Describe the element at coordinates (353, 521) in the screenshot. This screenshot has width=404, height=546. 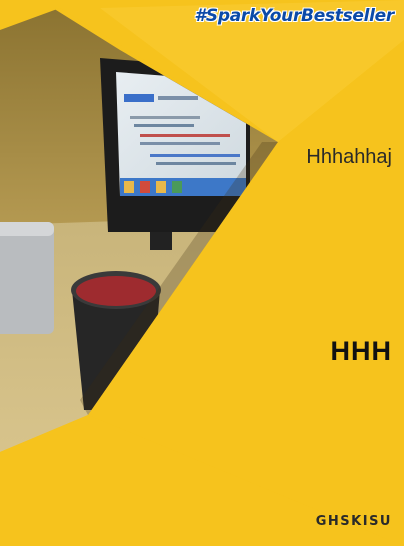
I see `author-name: GHSKISU` at that location.